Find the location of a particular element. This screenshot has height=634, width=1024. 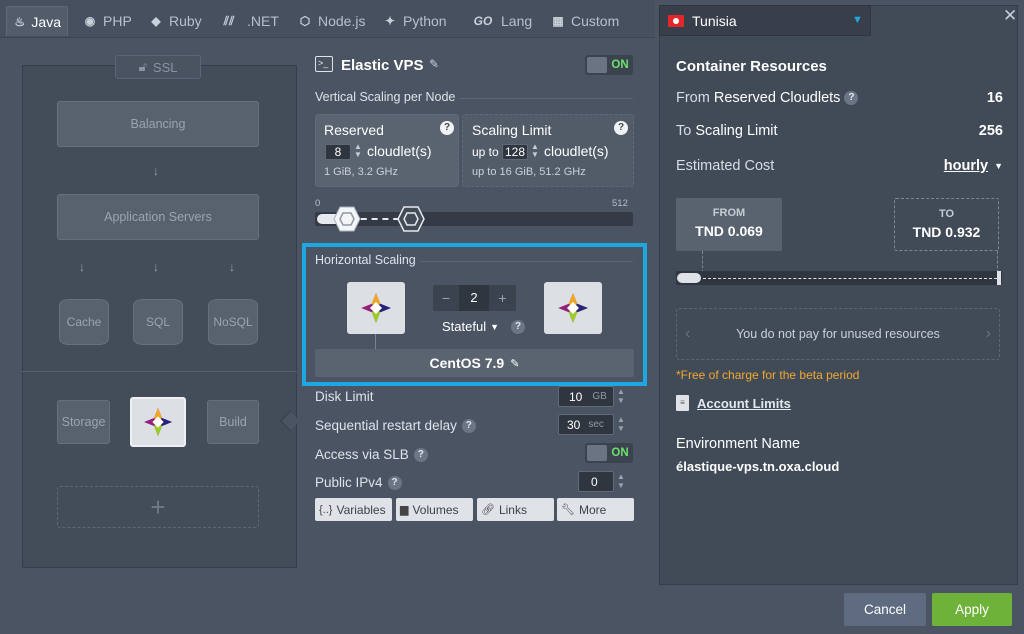

storage-node: Storage is located at coordinates (83, 422).